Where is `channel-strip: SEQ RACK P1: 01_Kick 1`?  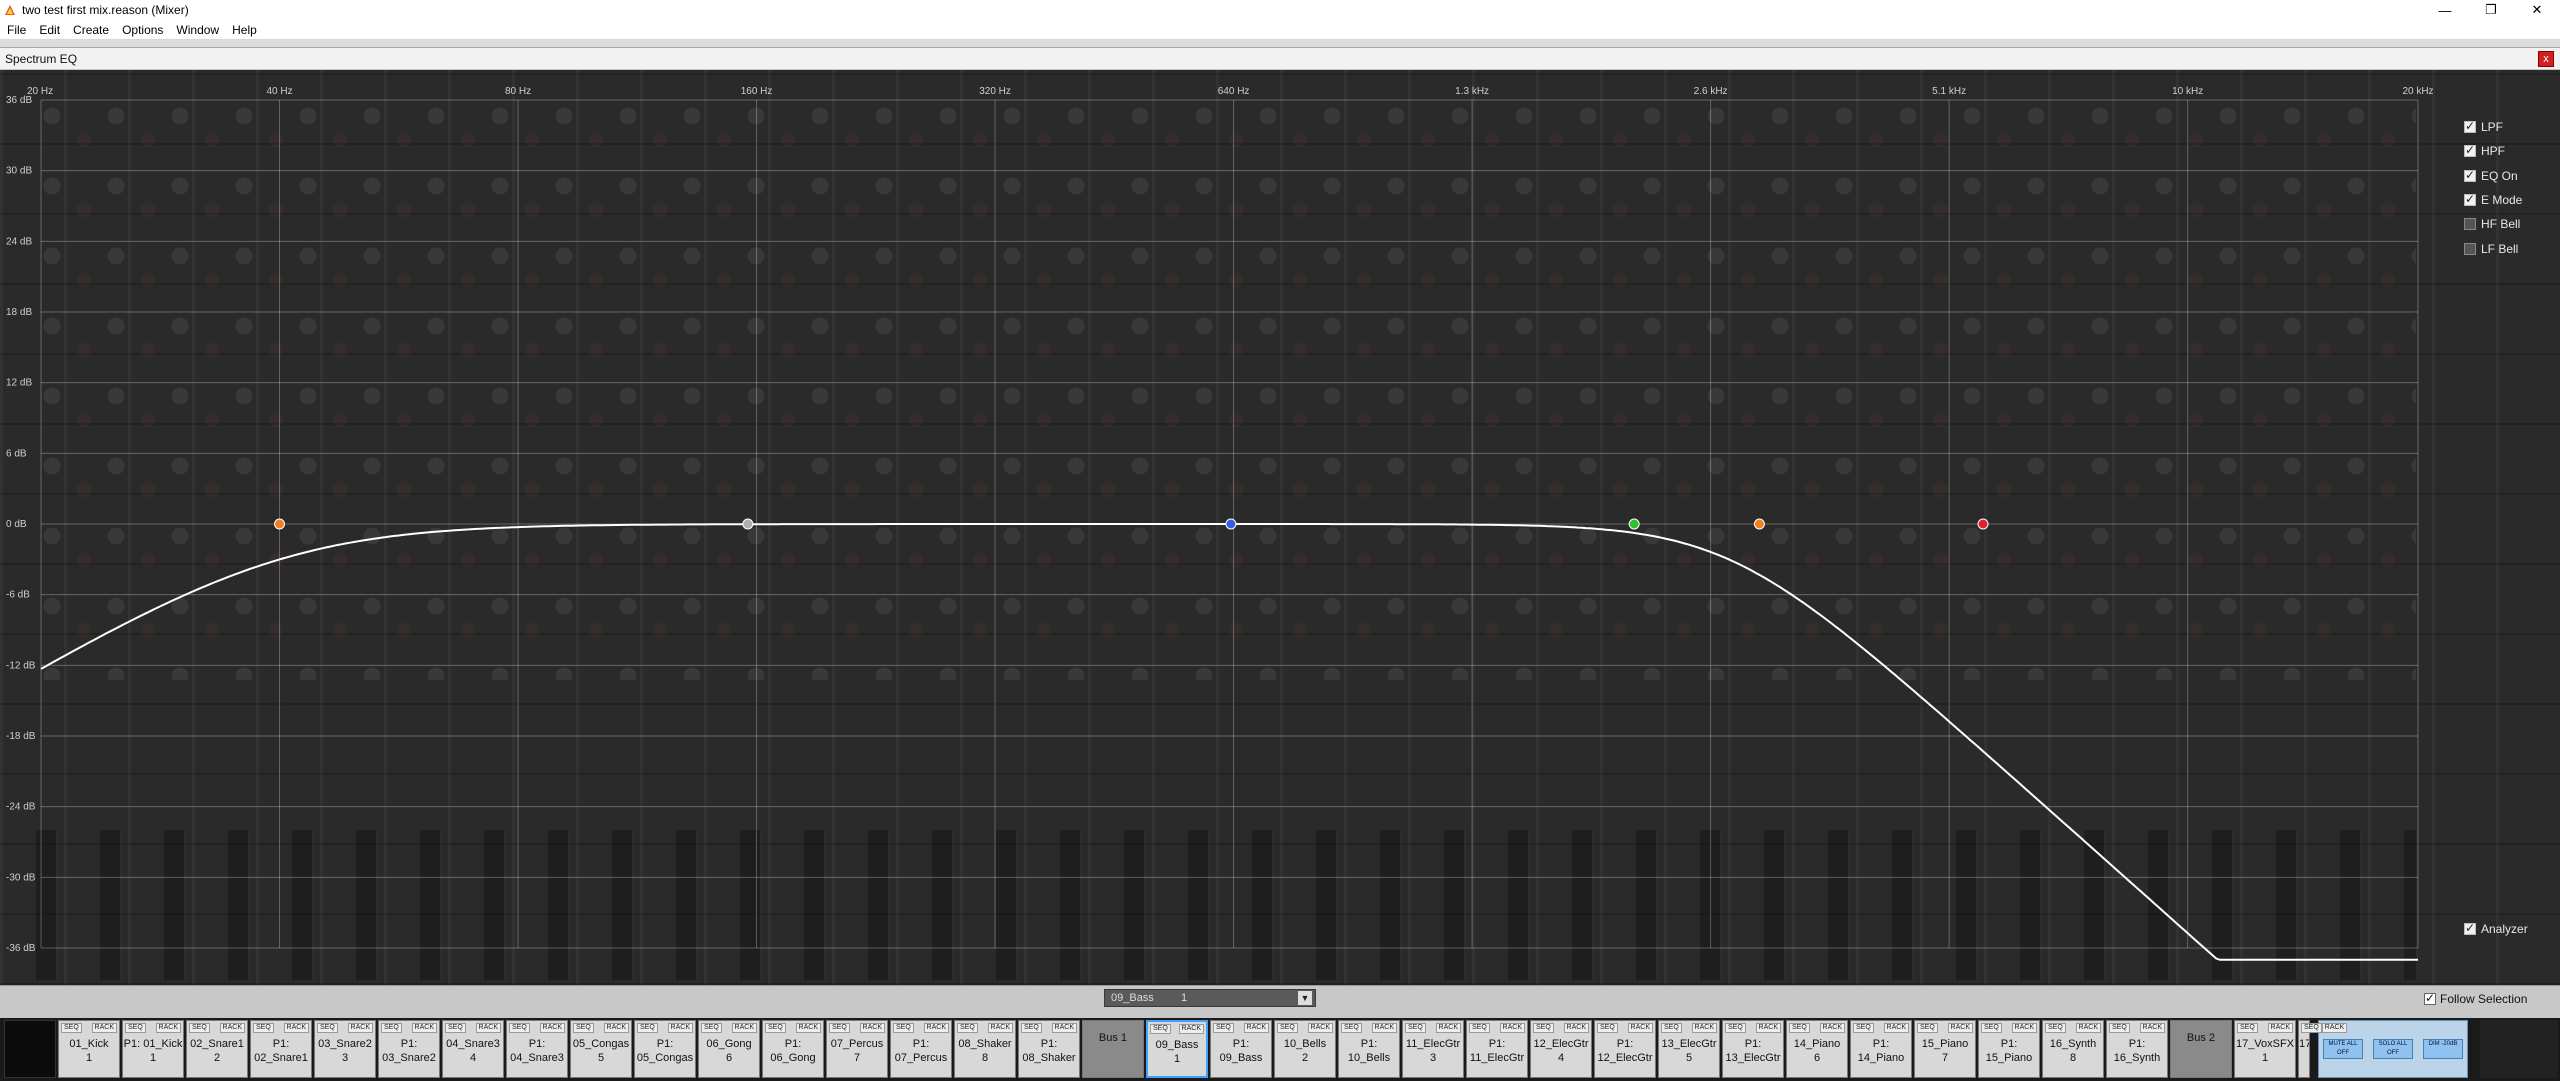 channel-strip: SEQ RACK P1: 01_Kick 1 is located at coordinates (153, 1049).